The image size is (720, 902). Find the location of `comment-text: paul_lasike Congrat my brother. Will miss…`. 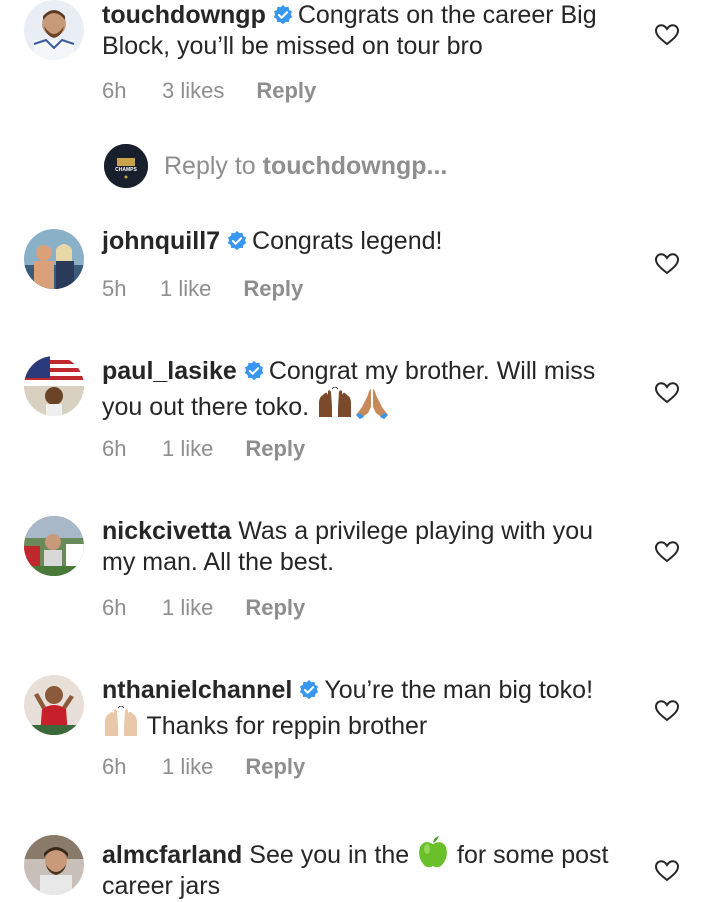

comment-text: paul_lasike Congrat my brother. Will miss… is located at coordinates (362, 389).